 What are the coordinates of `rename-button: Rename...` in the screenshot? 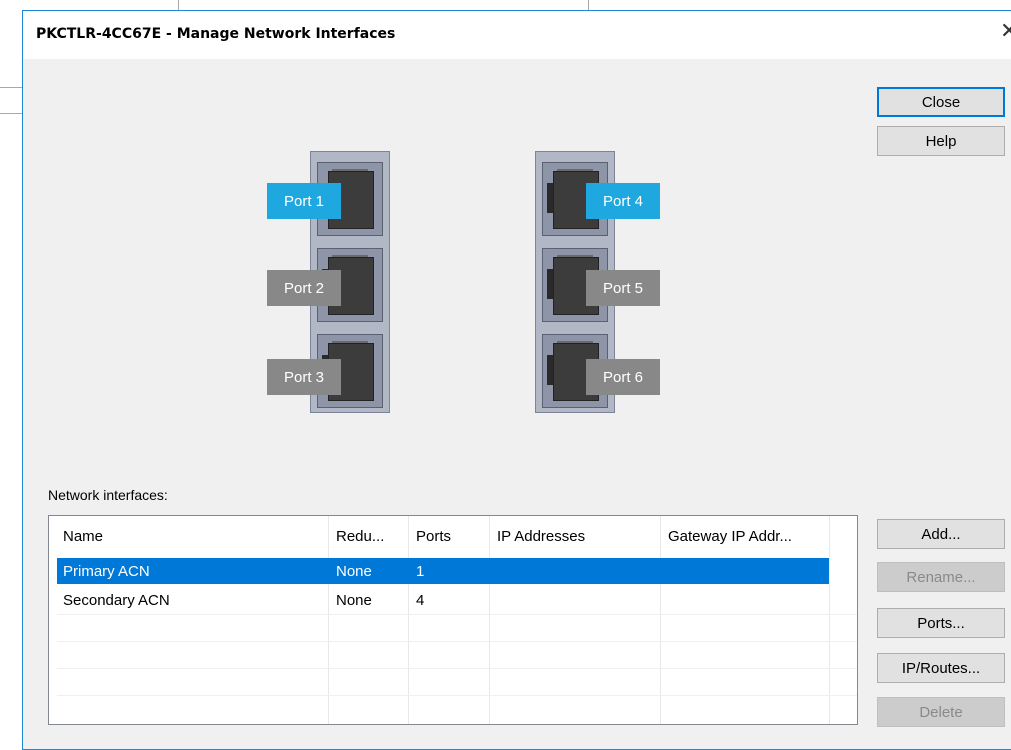 It's located at (941, 577).